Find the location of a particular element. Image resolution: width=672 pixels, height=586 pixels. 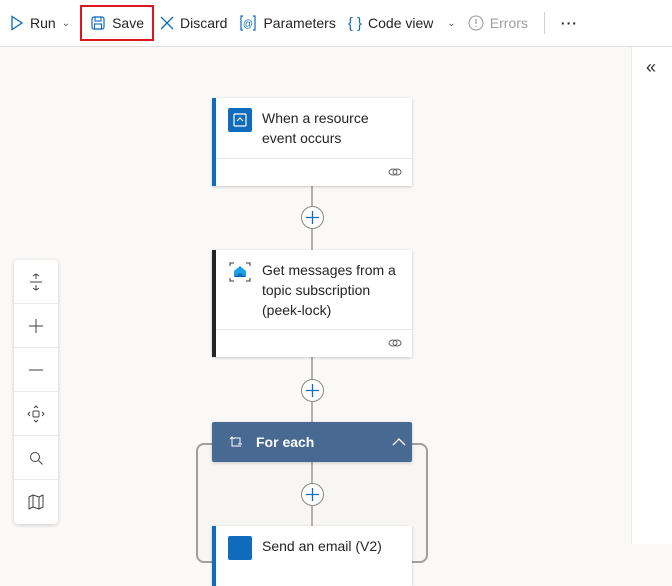

service-bus-icon is located at coordinates (240, 272).